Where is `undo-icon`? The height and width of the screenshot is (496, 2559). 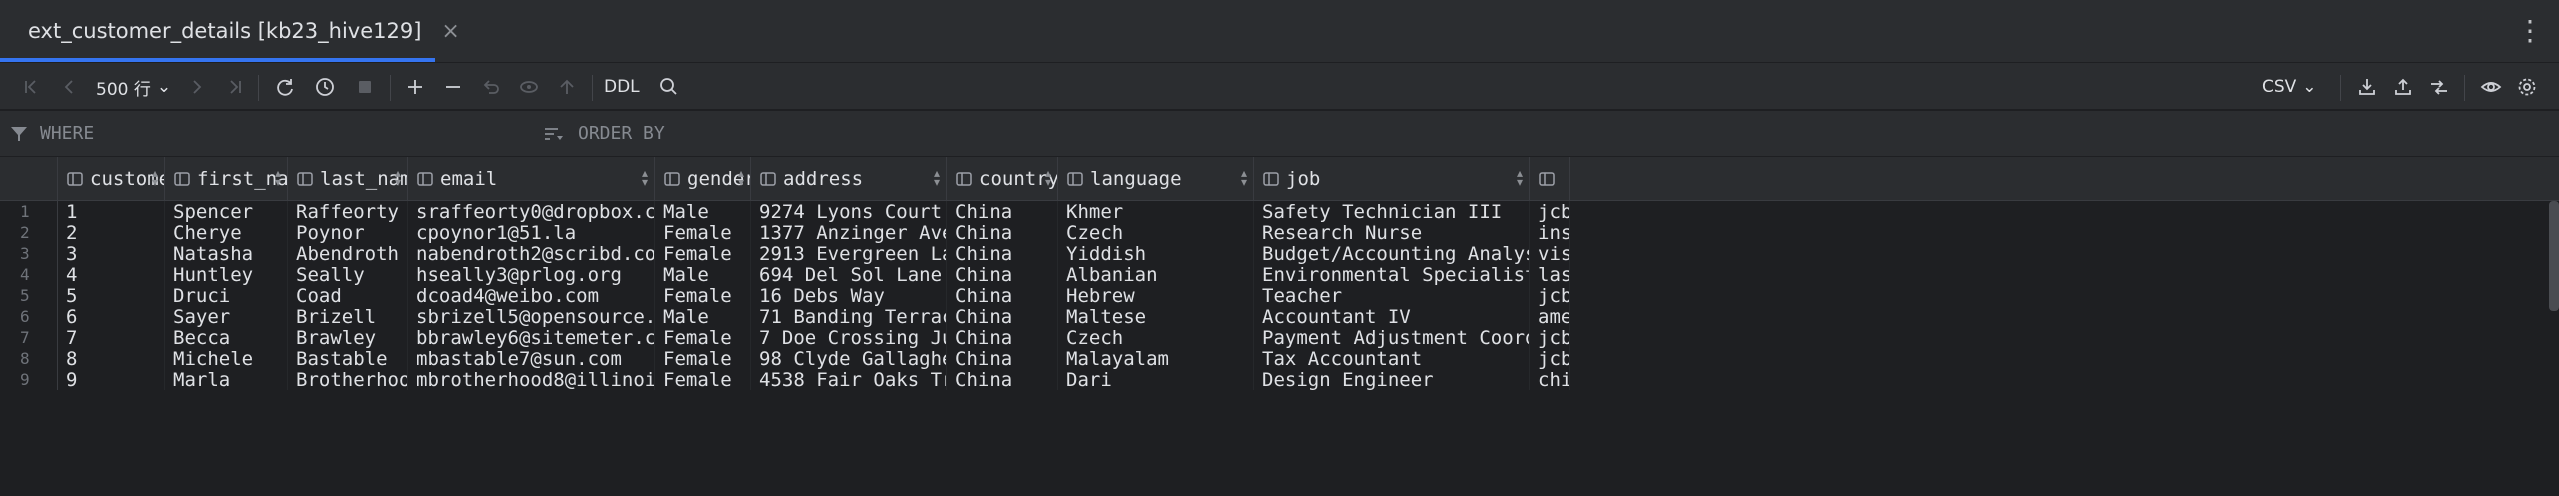
undo-icon is located at coordinates (491, 87).